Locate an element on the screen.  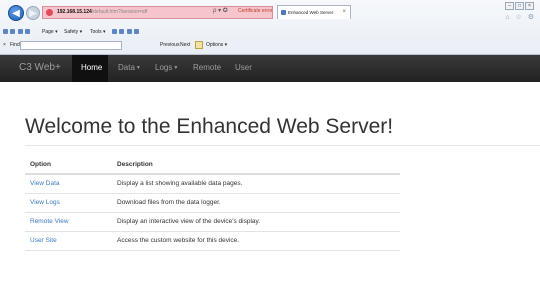
nav-remote: Remote is located at coordinates (207, 67).